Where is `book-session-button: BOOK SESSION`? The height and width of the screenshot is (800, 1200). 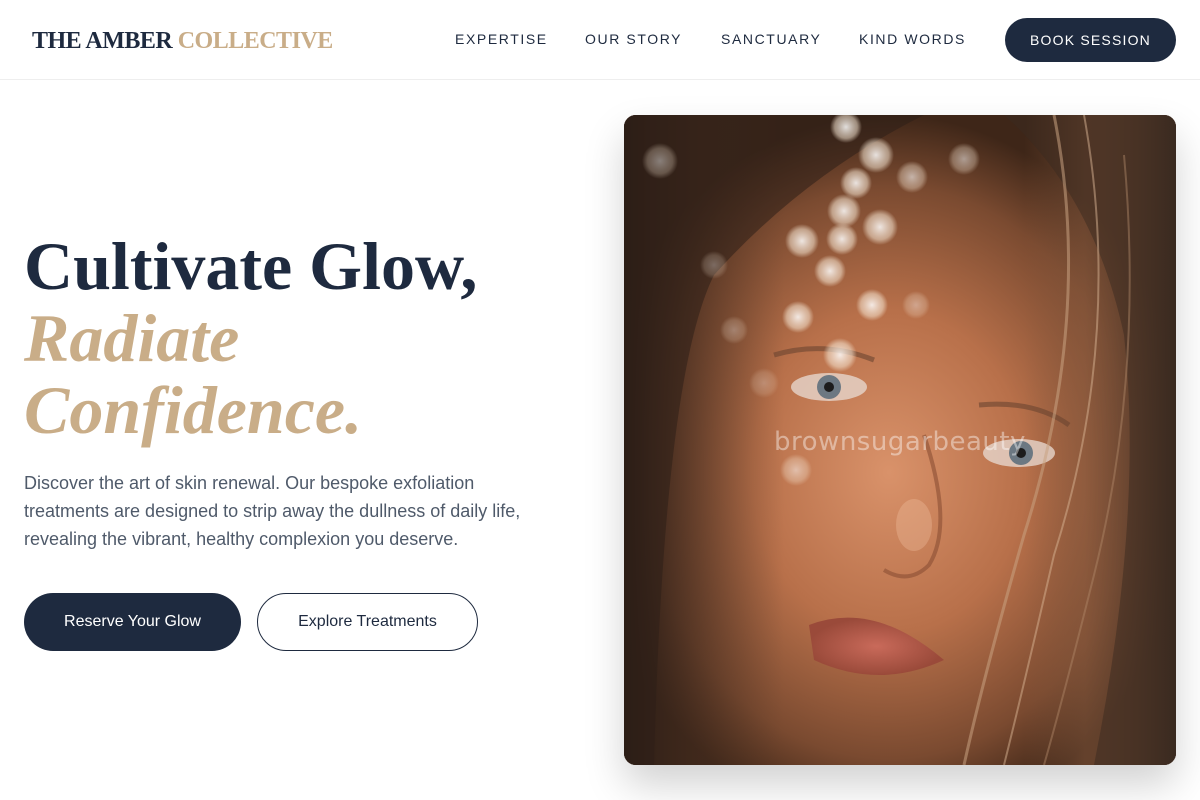 book-session-button: BOOK SESSION is located at coordinates (1090, 40).